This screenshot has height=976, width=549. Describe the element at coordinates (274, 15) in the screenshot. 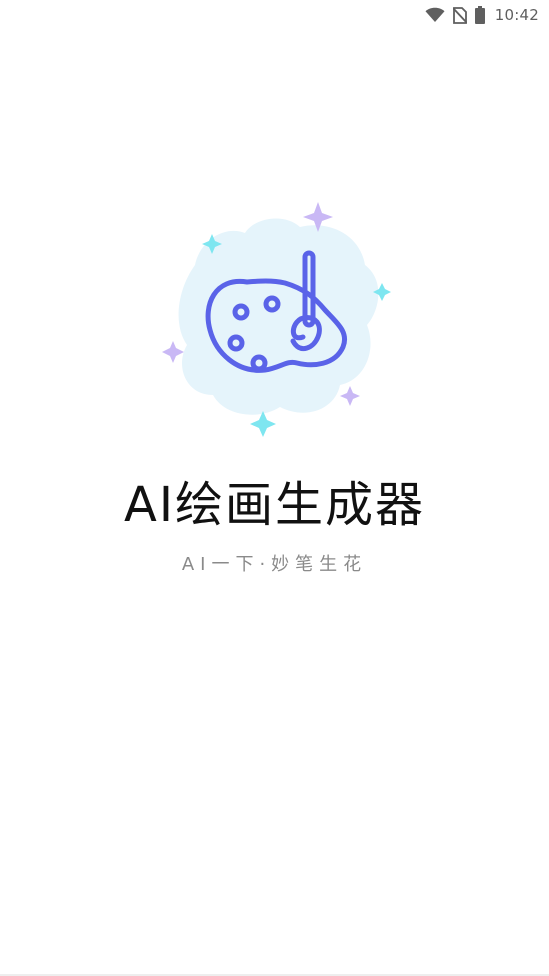

I see `status-bar: 10:42` at that location.